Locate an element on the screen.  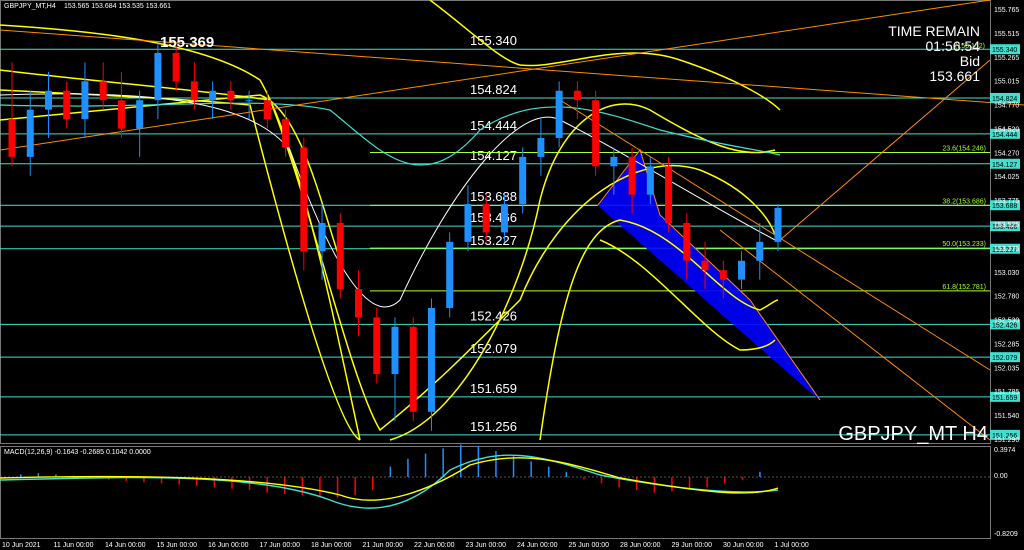
price-axis-tick: 151.290 is located at coordinates (1006, 440).